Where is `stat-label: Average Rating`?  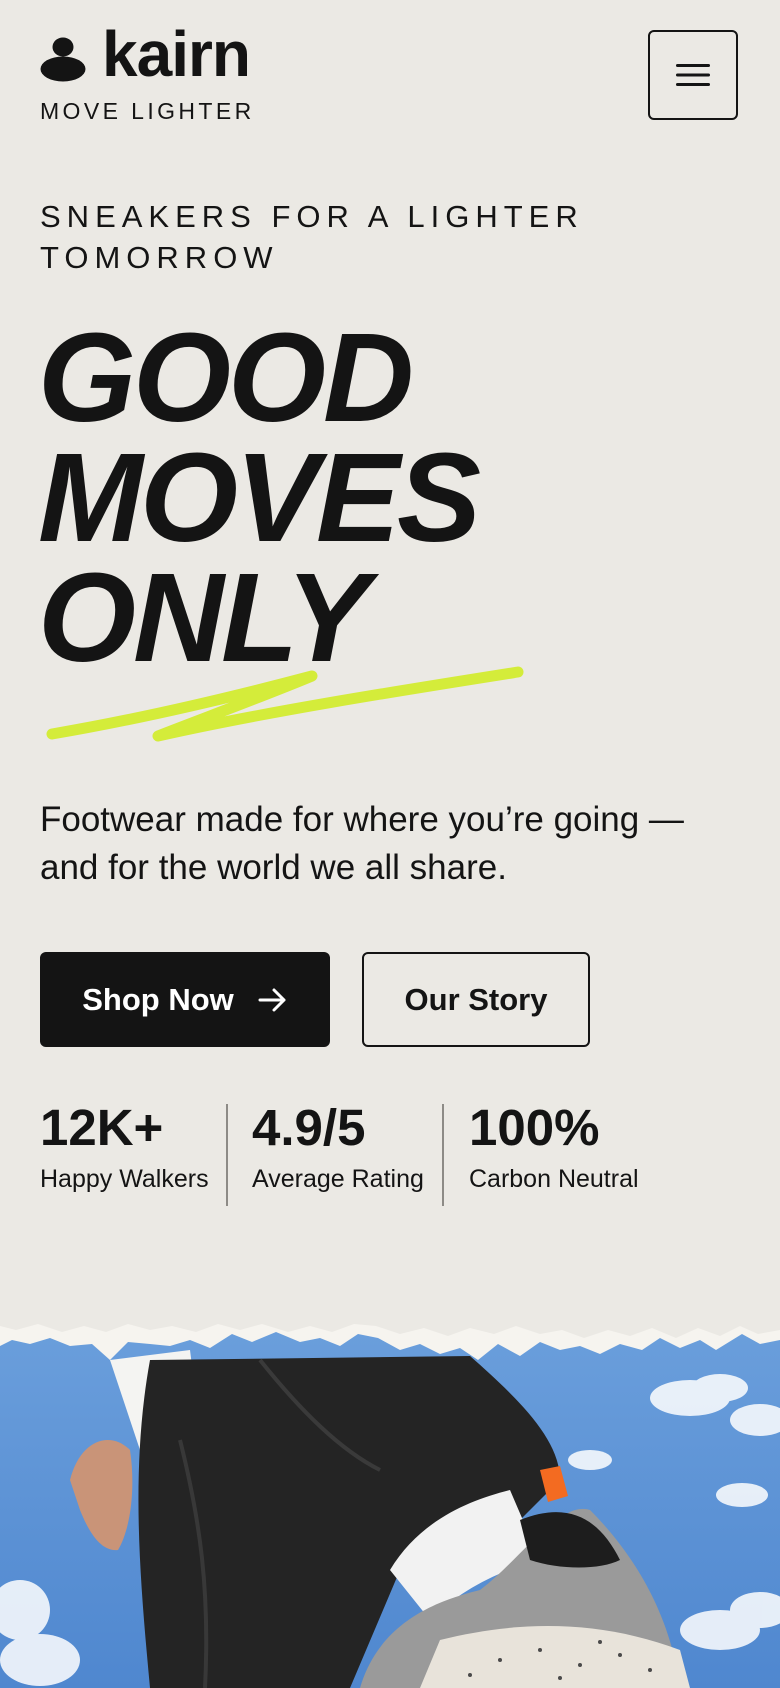
stat-label: Average Rating is located at coordinates (338, 1179).